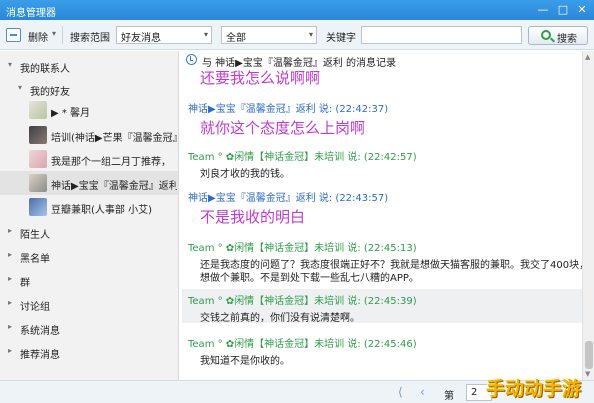 This screenshot has width=594, height=403. Describe the element at coordinates (302, 301) in the screenshot. I see `message-sender: Team ° ✿闲情【神话金冠】未培训 说: (22:45:39)` at that location.